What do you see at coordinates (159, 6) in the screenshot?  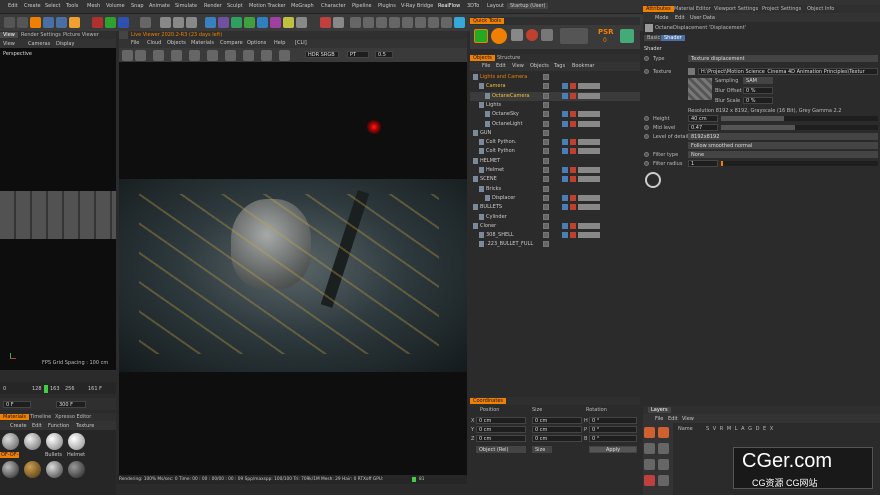 I see `menu-animate: Animate` at bounding box center [159, 6].